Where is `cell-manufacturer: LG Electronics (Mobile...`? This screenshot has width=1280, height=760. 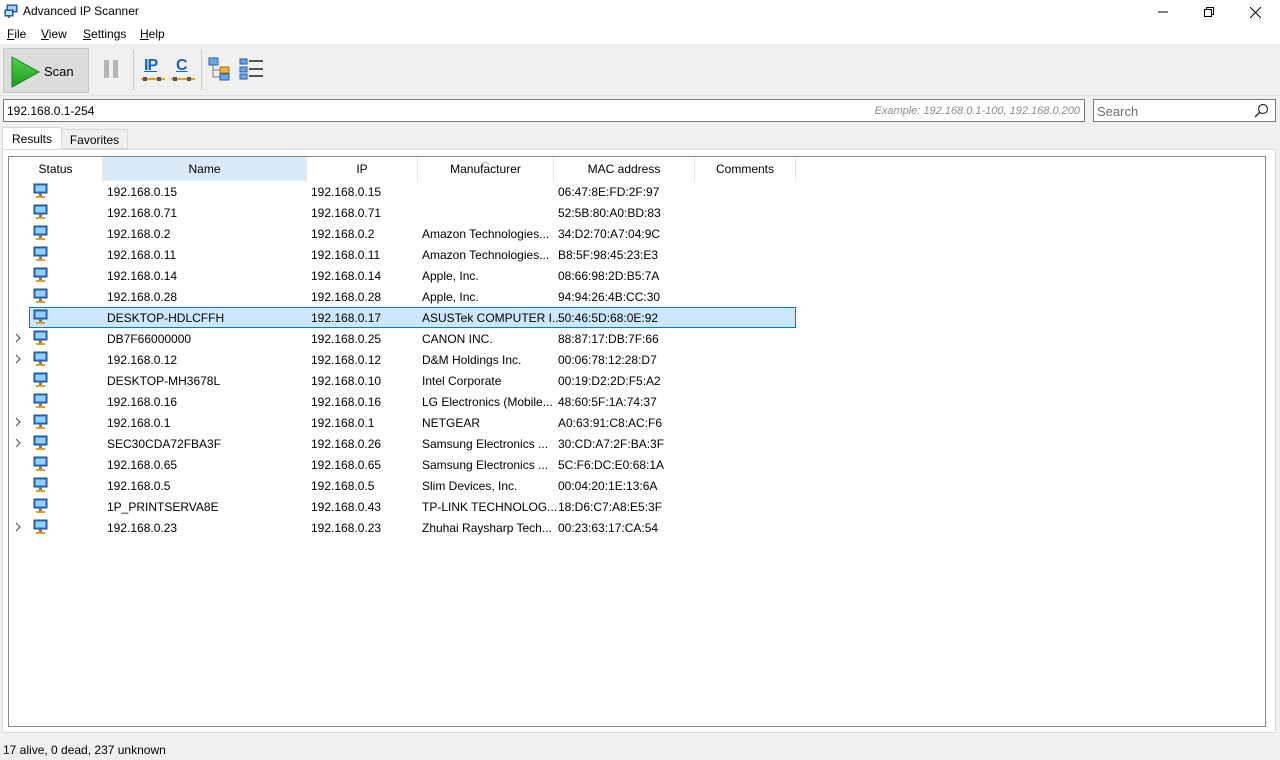
cell-manufacturer: LG Electronics (Mobile... is located at coordinates (487, 402).